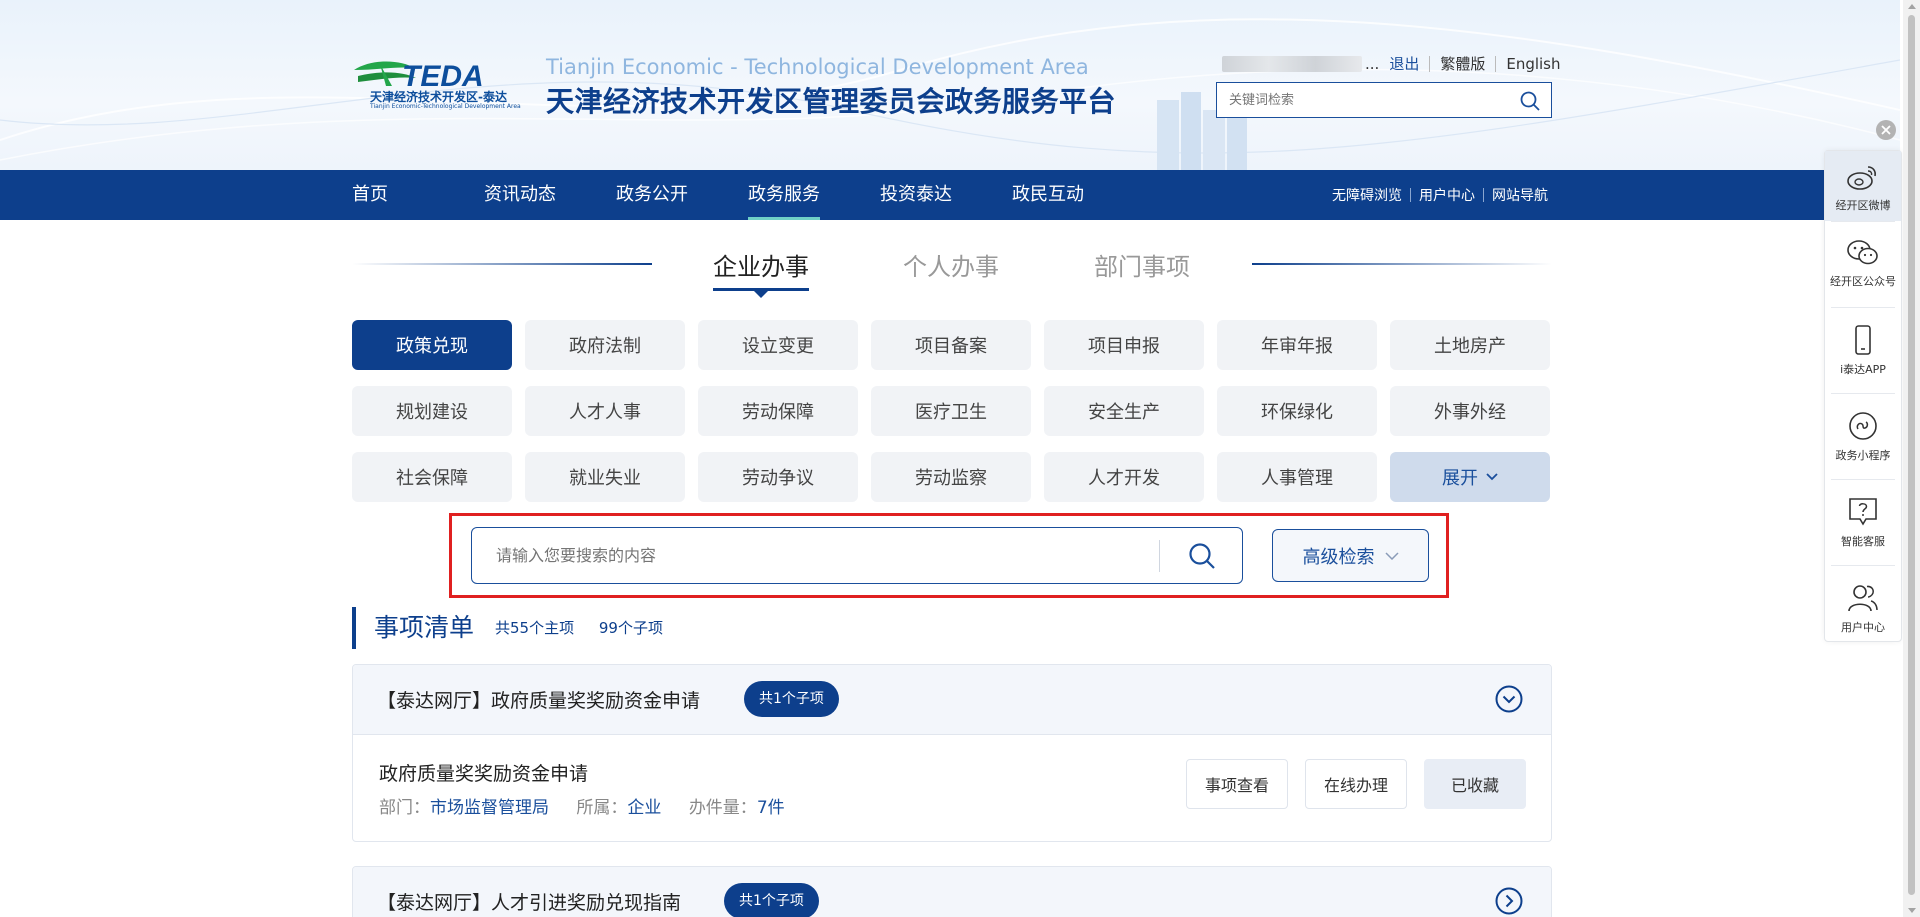 The height and width of the screenshot is (917, 1920). I want to click on accessibility-link: 无障碍浏览, so click(1367, 195).